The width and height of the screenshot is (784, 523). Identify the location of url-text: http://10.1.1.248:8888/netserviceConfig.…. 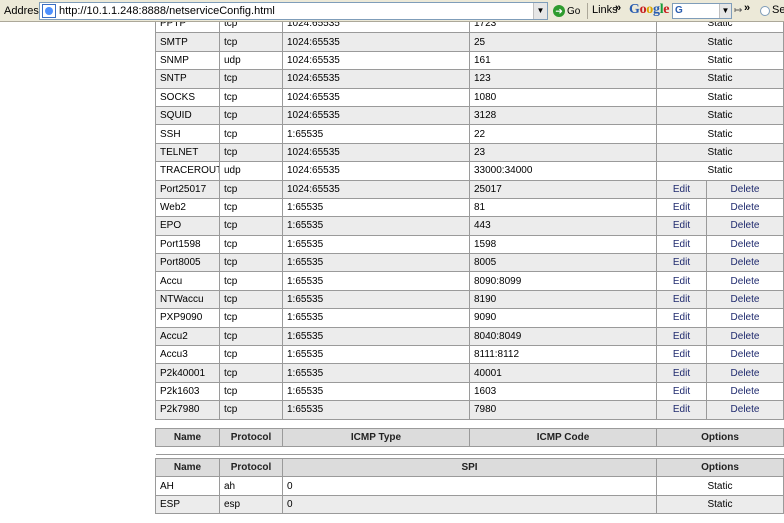
(296, 11).